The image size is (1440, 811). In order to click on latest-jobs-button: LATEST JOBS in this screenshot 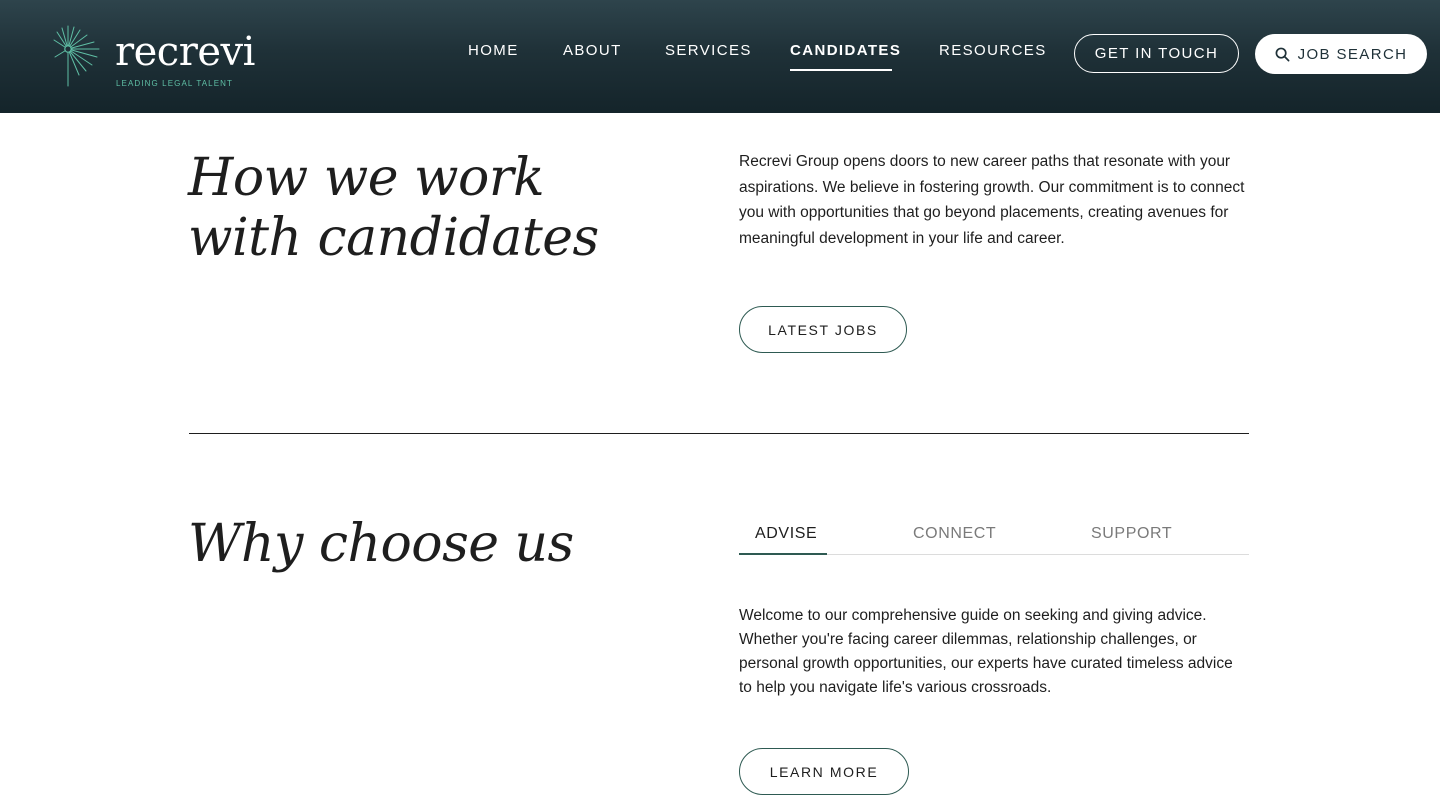, I will do `click(823, 329)`.